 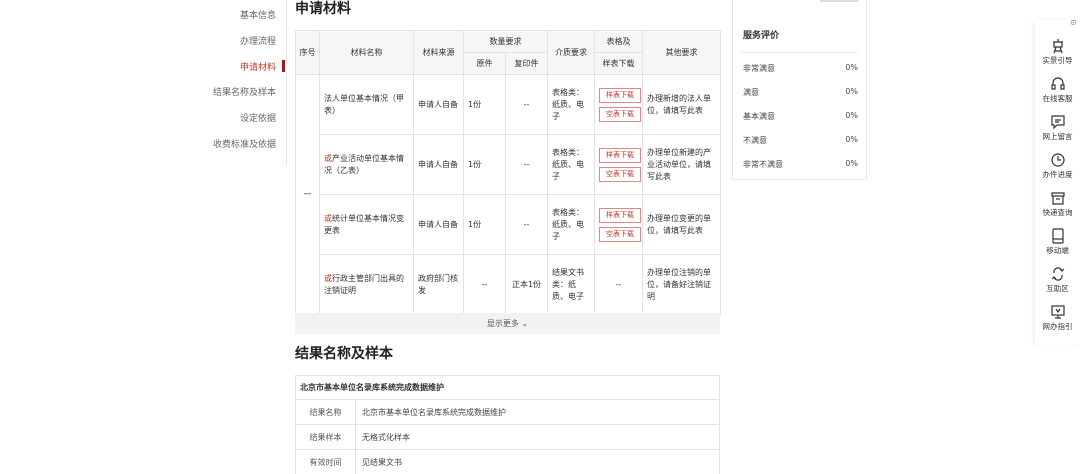 I want to click on toolbar-guide: 实景引导, so click(x=1057, y=52).